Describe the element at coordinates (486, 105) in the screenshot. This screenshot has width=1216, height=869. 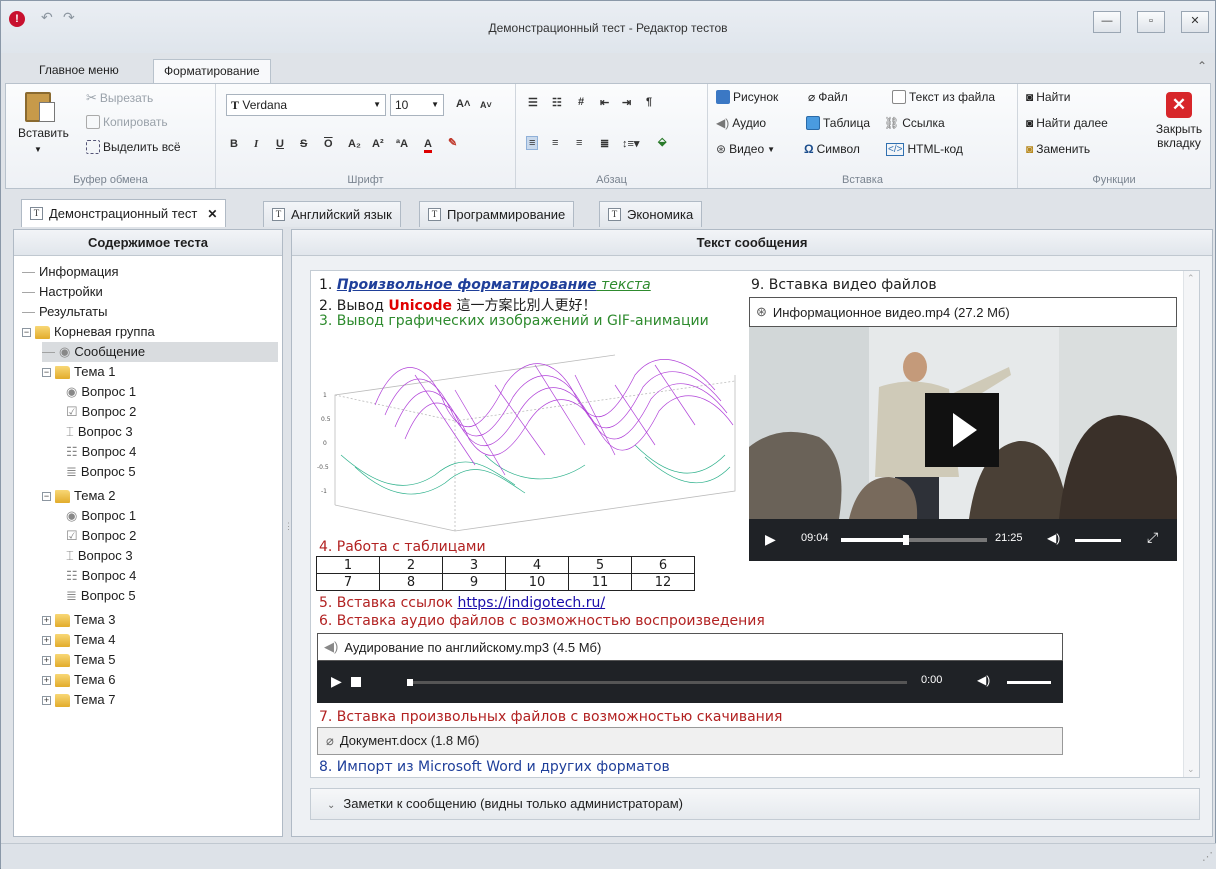
I see `shrink-font-icon: A˅` at that location.